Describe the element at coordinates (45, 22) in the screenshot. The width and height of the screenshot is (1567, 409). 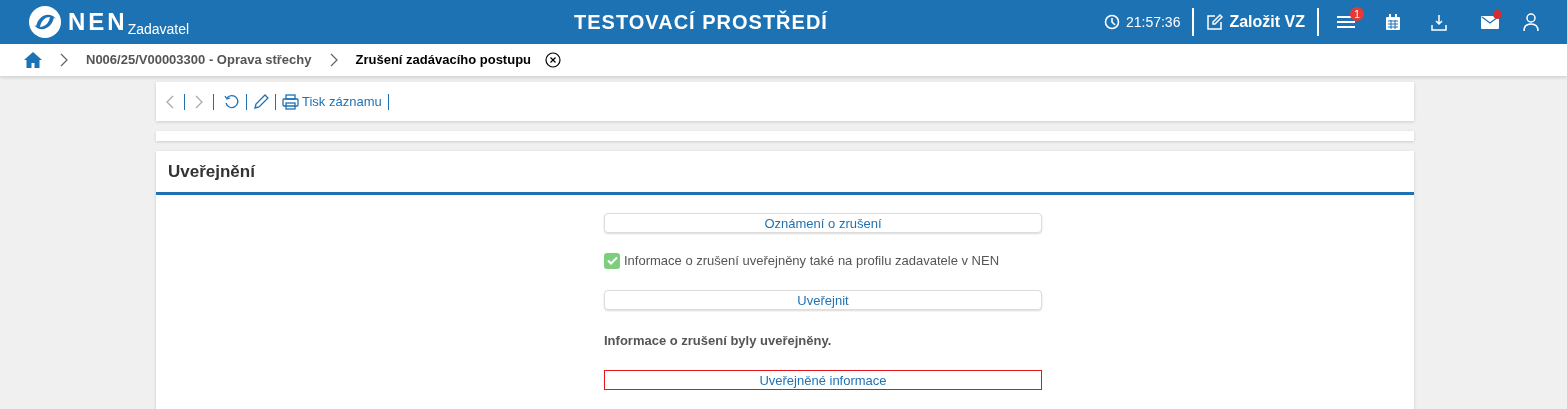
I see `logo-icon` at that location.